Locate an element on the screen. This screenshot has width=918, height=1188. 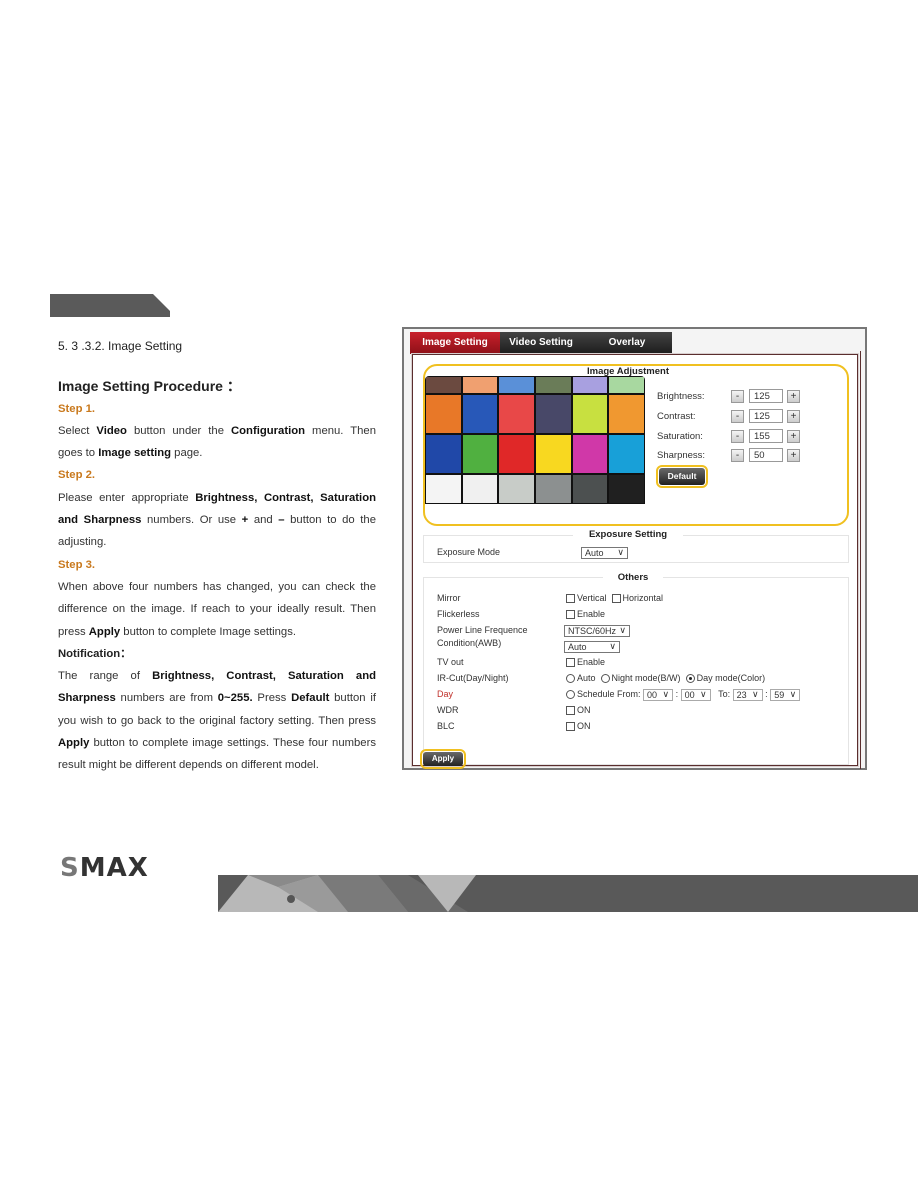
bold-text: Default is located at coordinates (310, 698).